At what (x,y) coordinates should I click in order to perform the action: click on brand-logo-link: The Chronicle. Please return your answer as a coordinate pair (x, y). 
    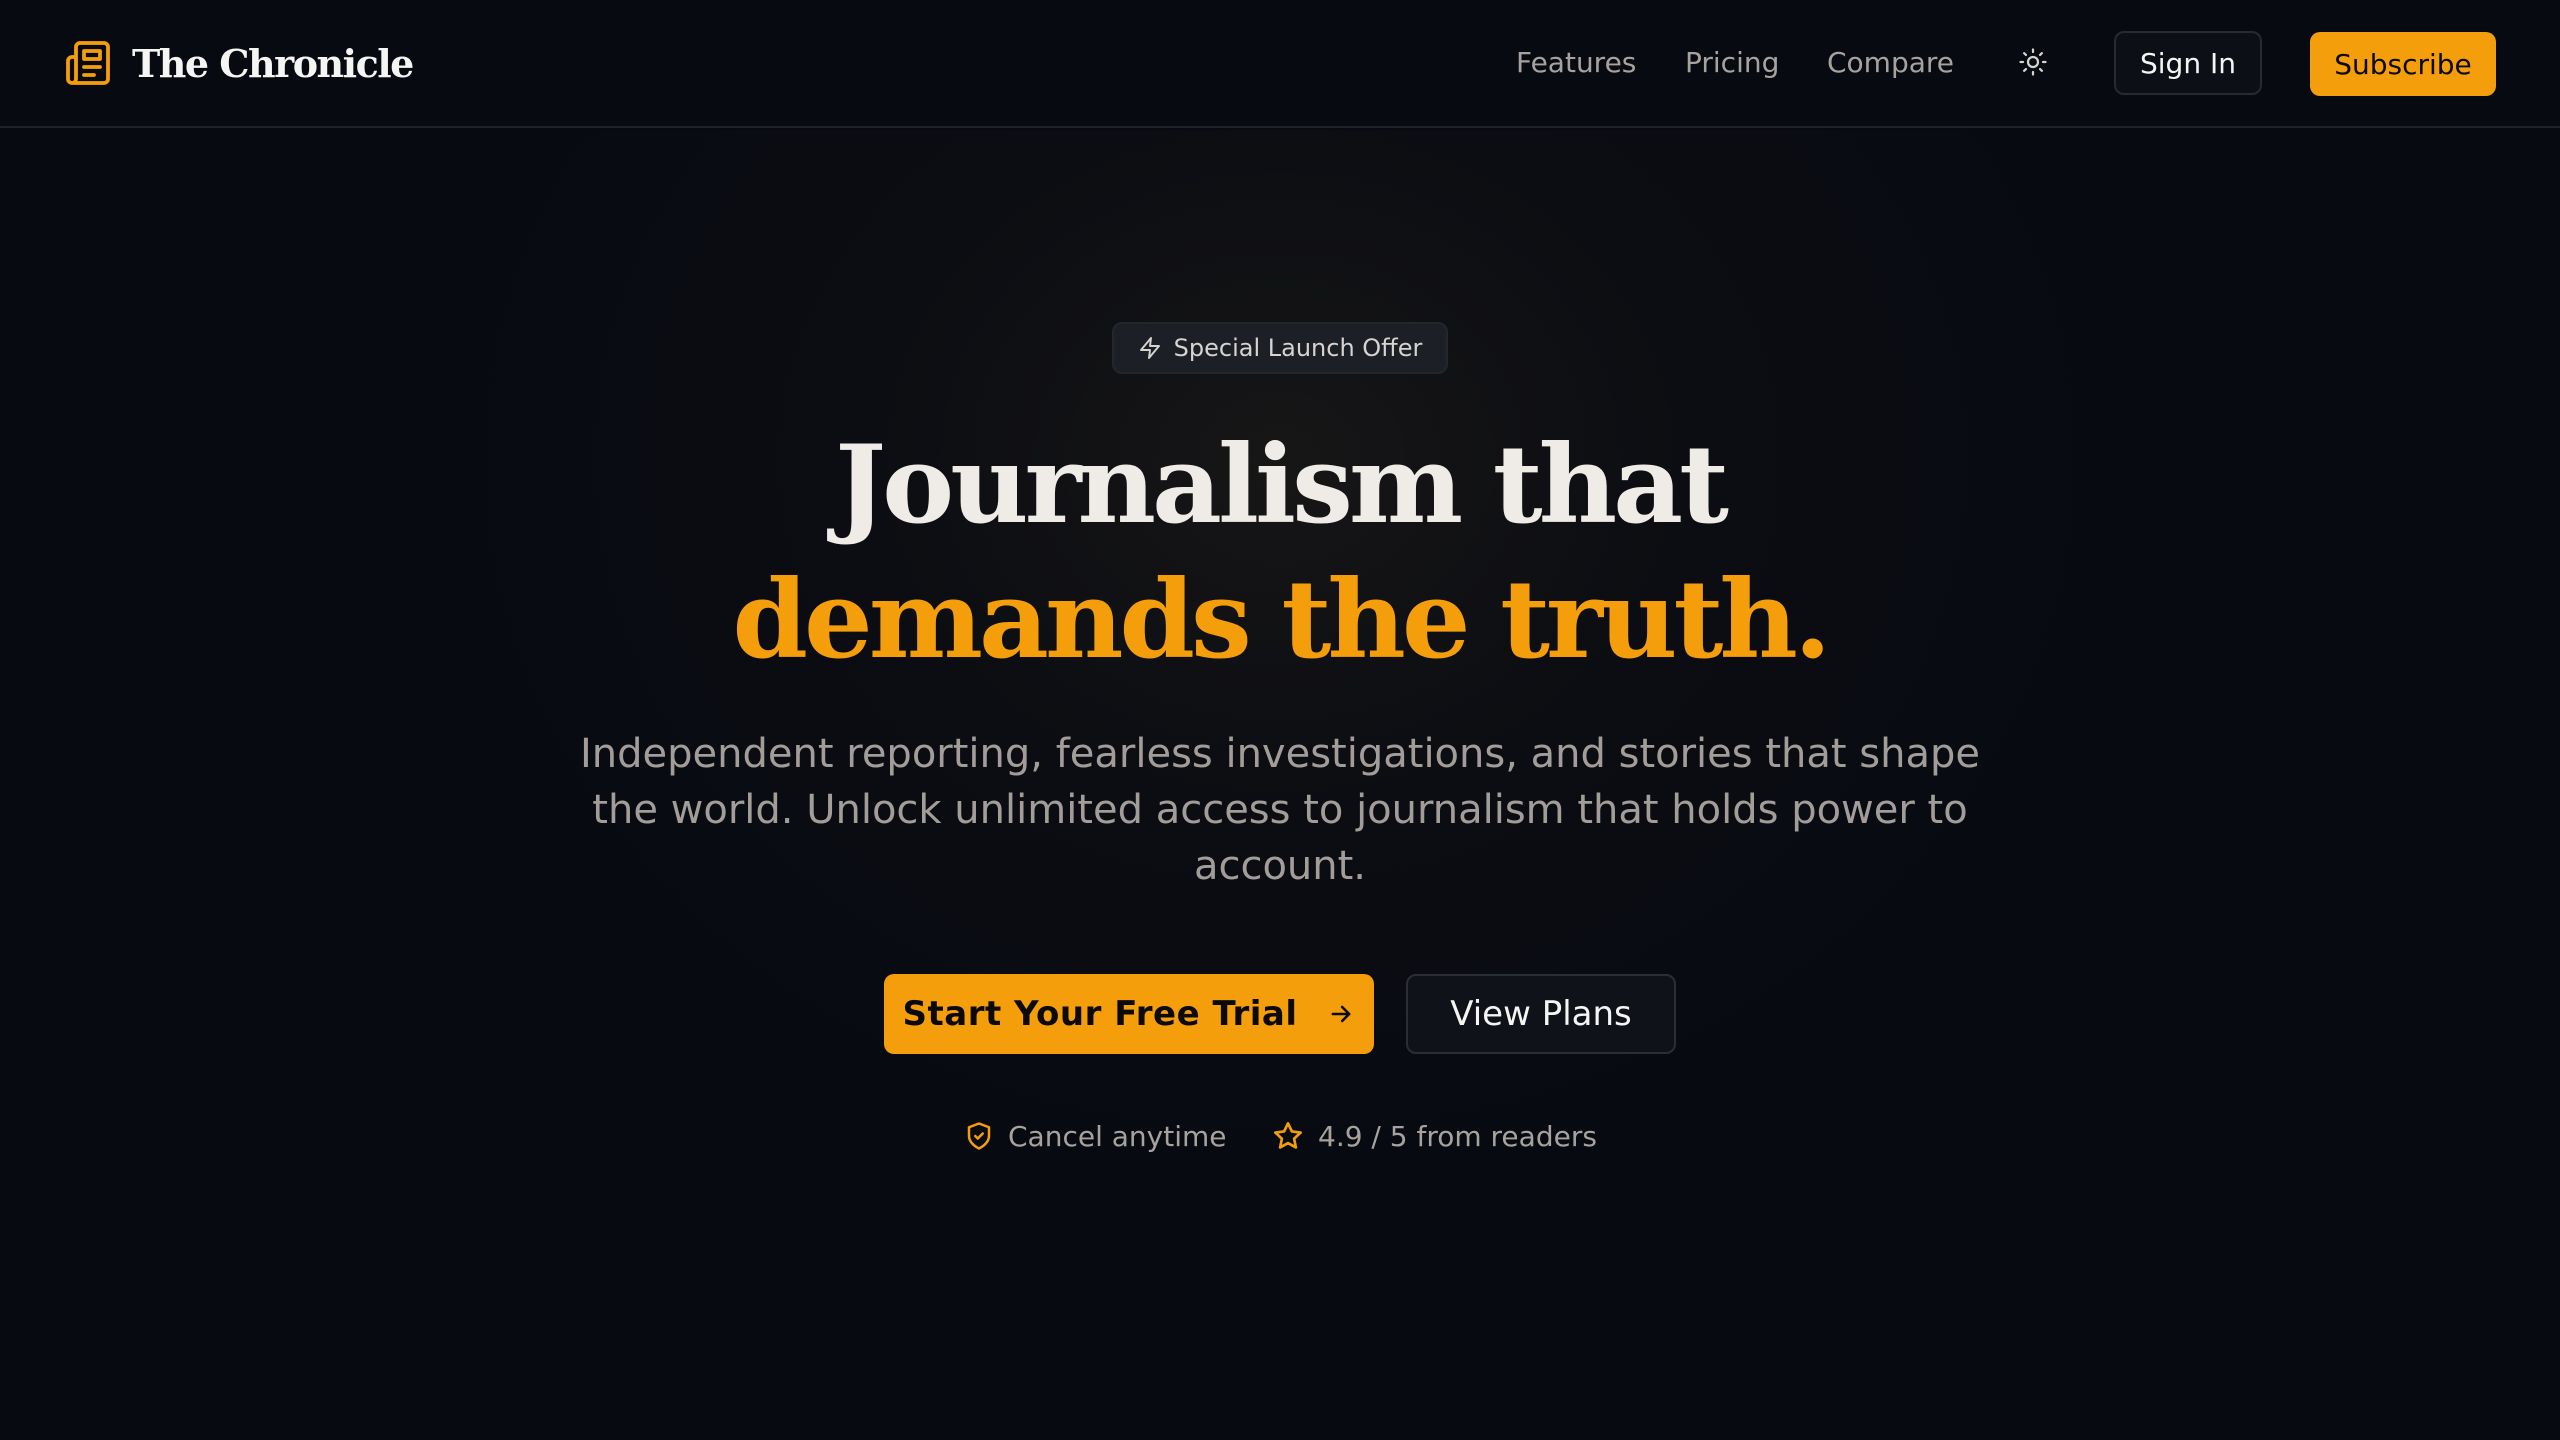
    Looking at the image, I should click on (239, 63).